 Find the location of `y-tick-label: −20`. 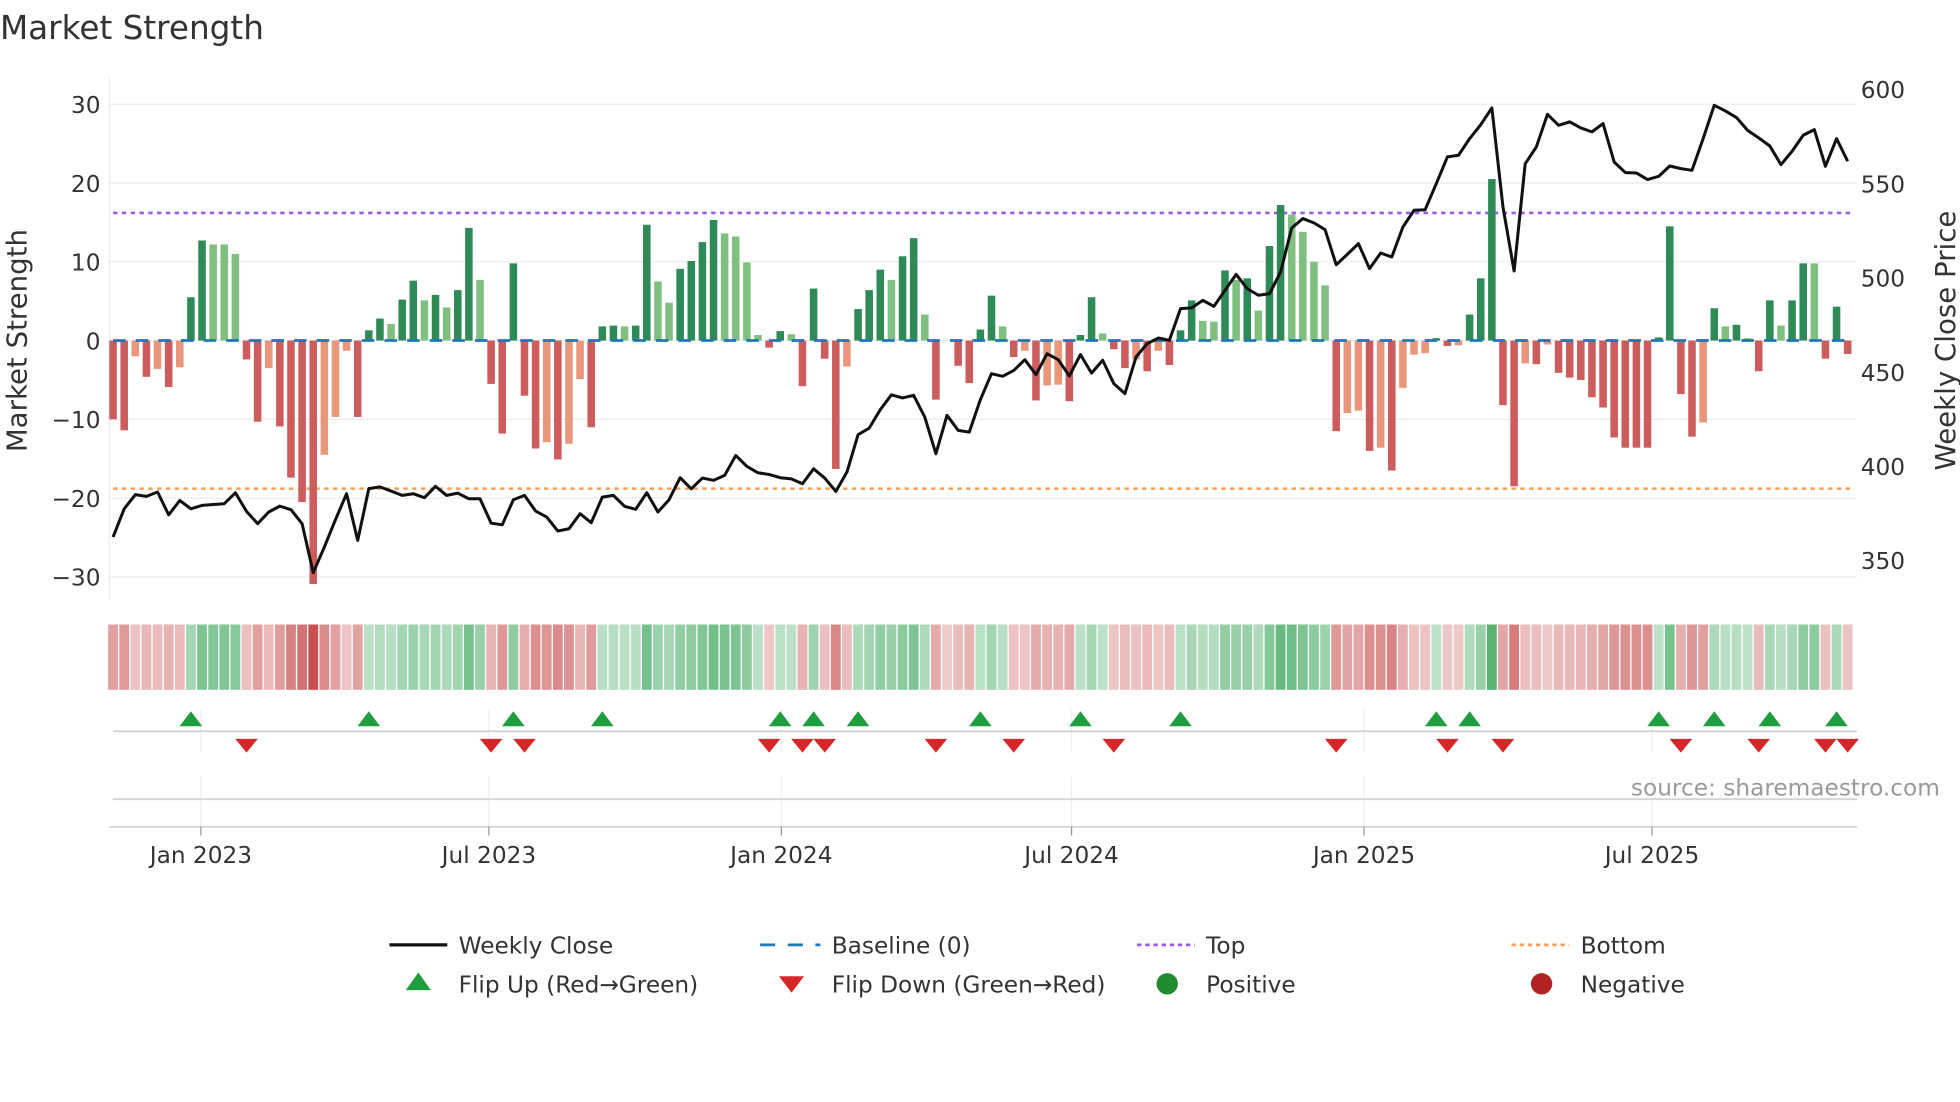

y-tick-label: −20 is located at coordinates (75, 499).